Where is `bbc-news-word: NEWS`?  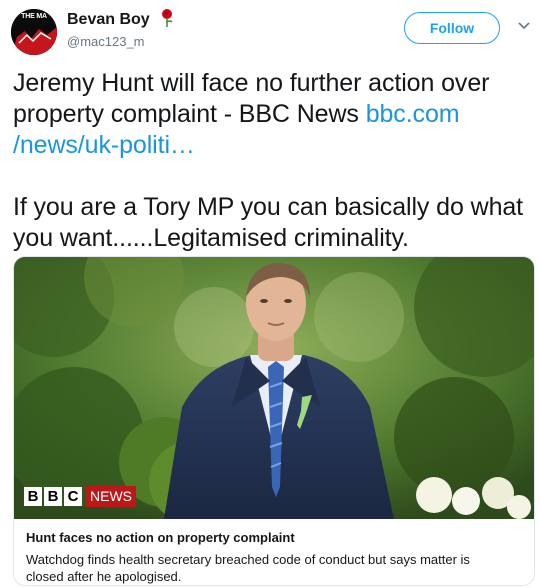 bbc-news-word: NEWS is located at coordinates (111, 496).